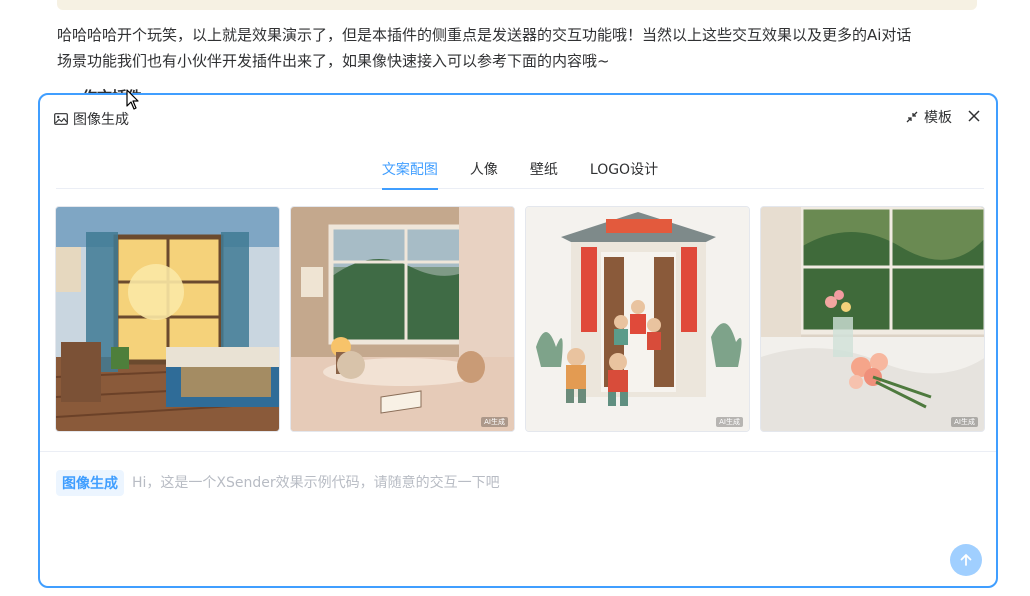 The width and height of the screenshot is (1030, 596). Describe the element at coordinates (729, 422) in the screenshot. I see `card-3-watermark: AI生成` at that location.